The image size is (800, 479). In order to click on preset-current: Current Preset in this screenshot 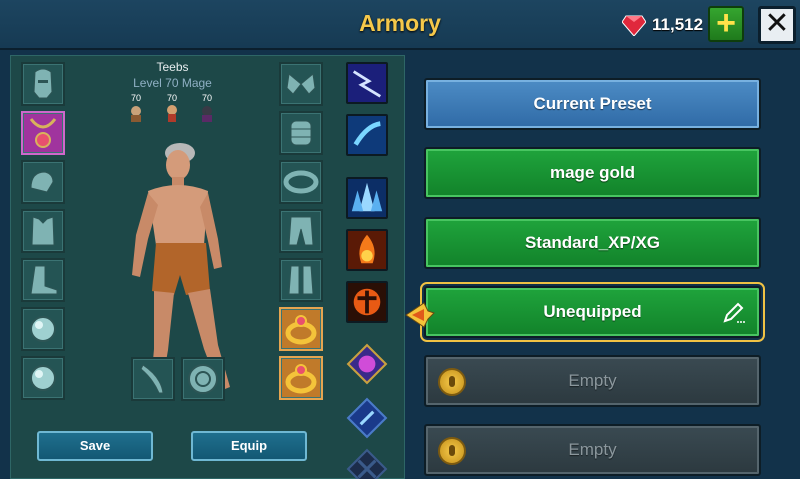, I will do `click(592, 104)`.